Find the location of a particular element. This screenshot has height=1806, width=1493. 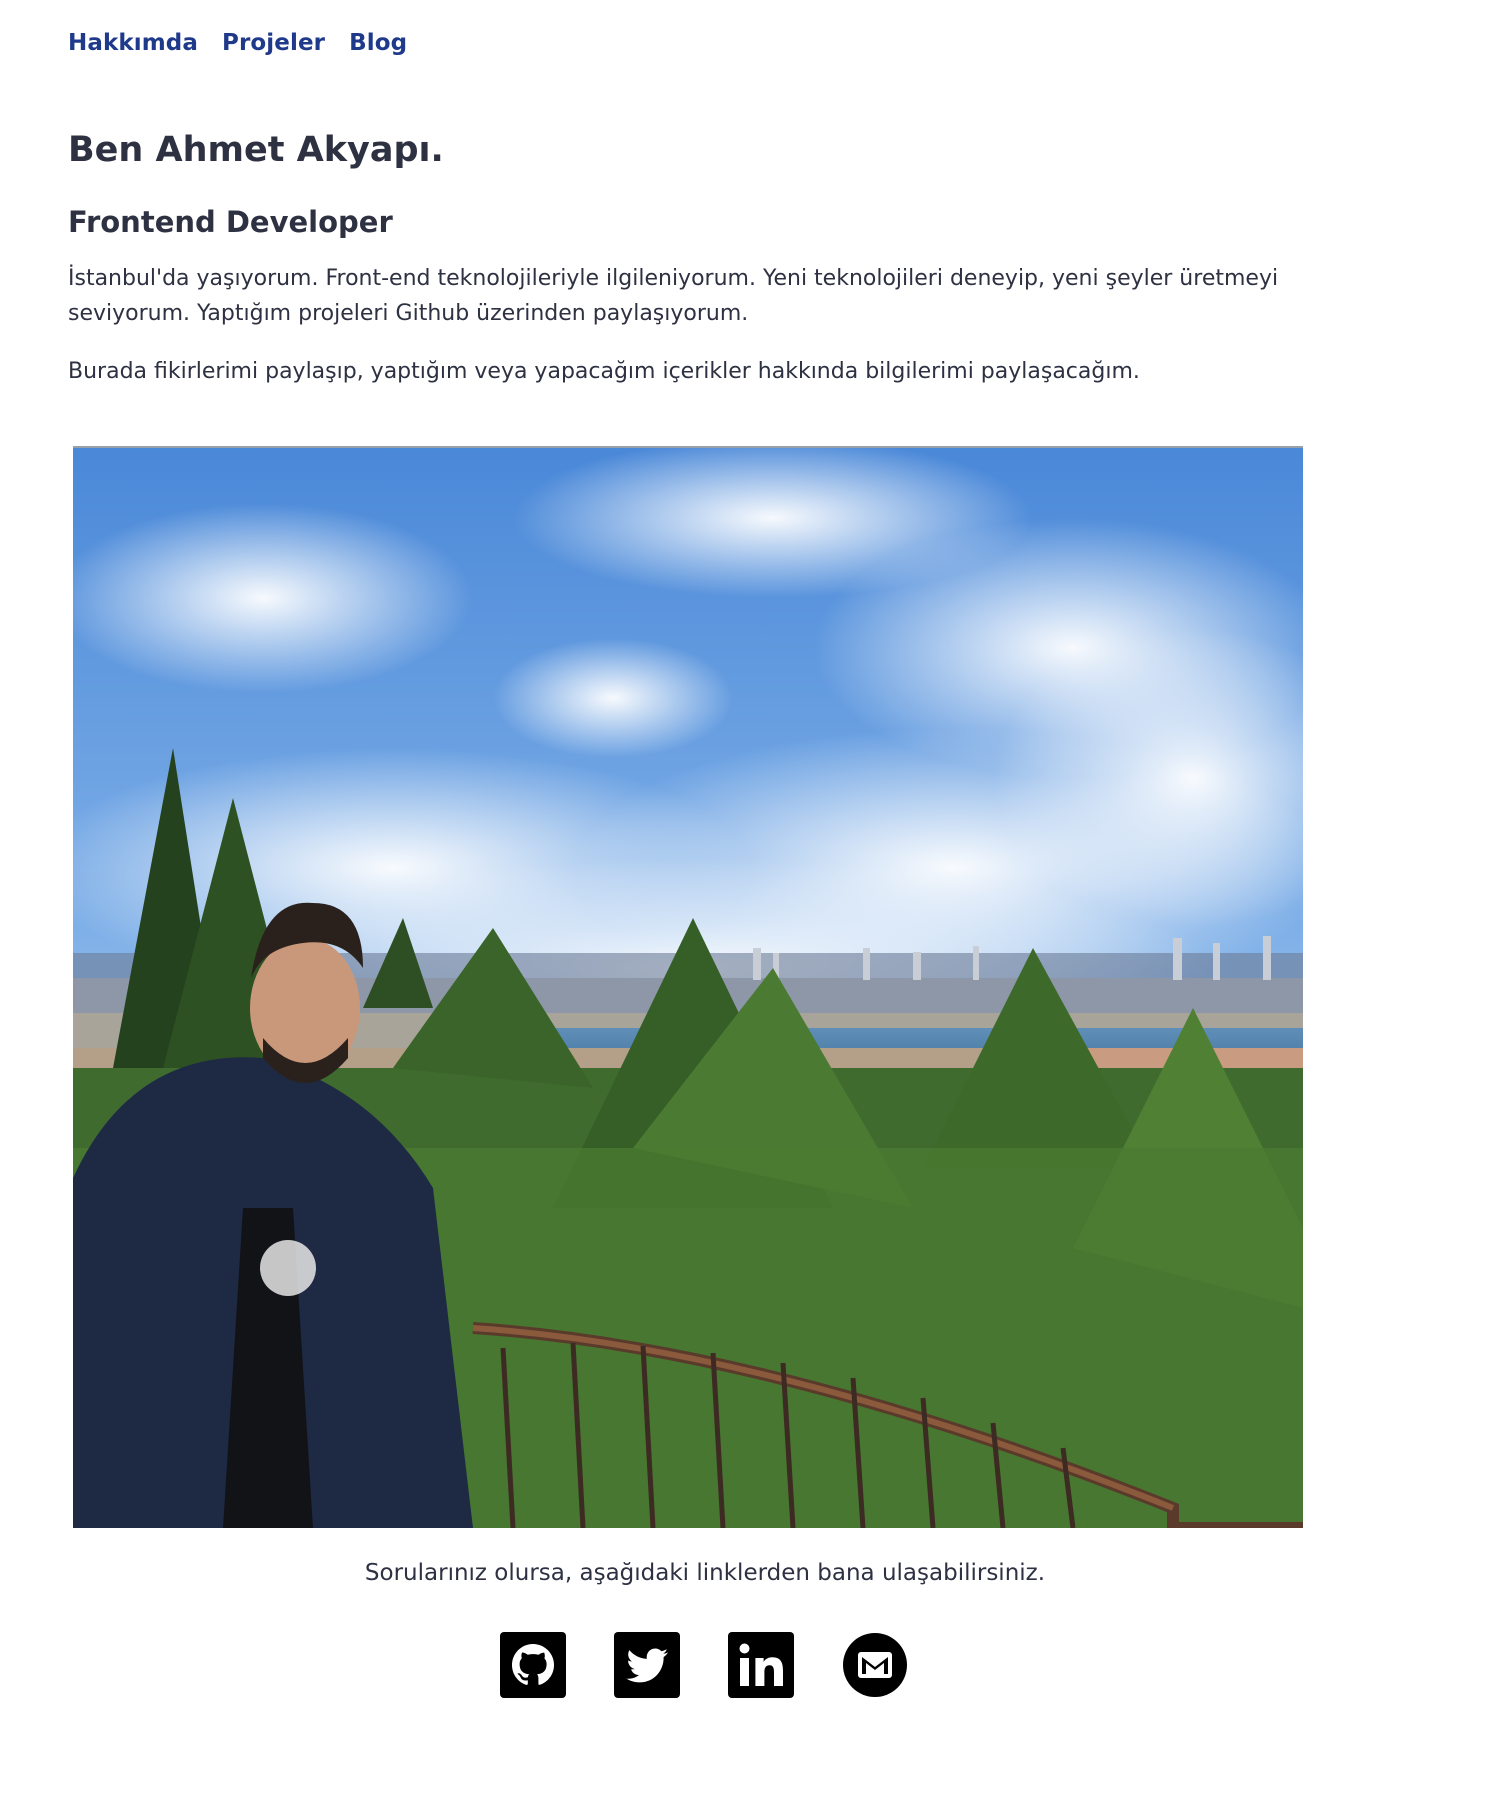

nav-link-blog: Blog is located at coordinates (378, 43).